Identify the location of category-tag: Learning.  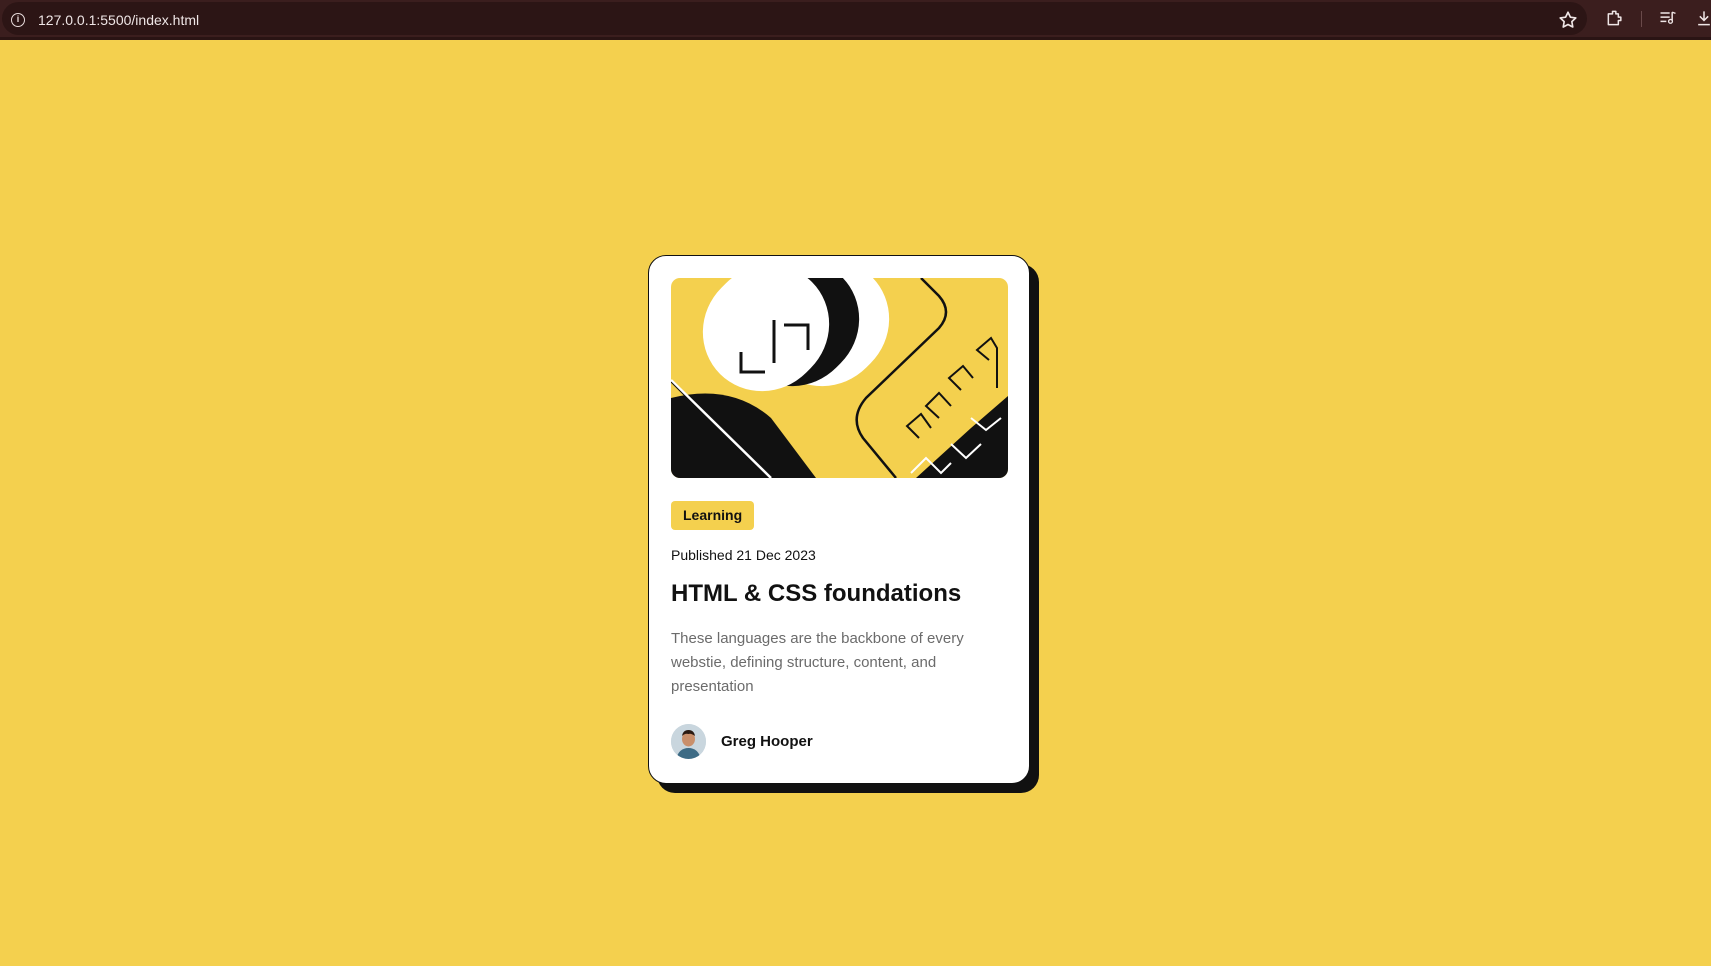
(713, 515).